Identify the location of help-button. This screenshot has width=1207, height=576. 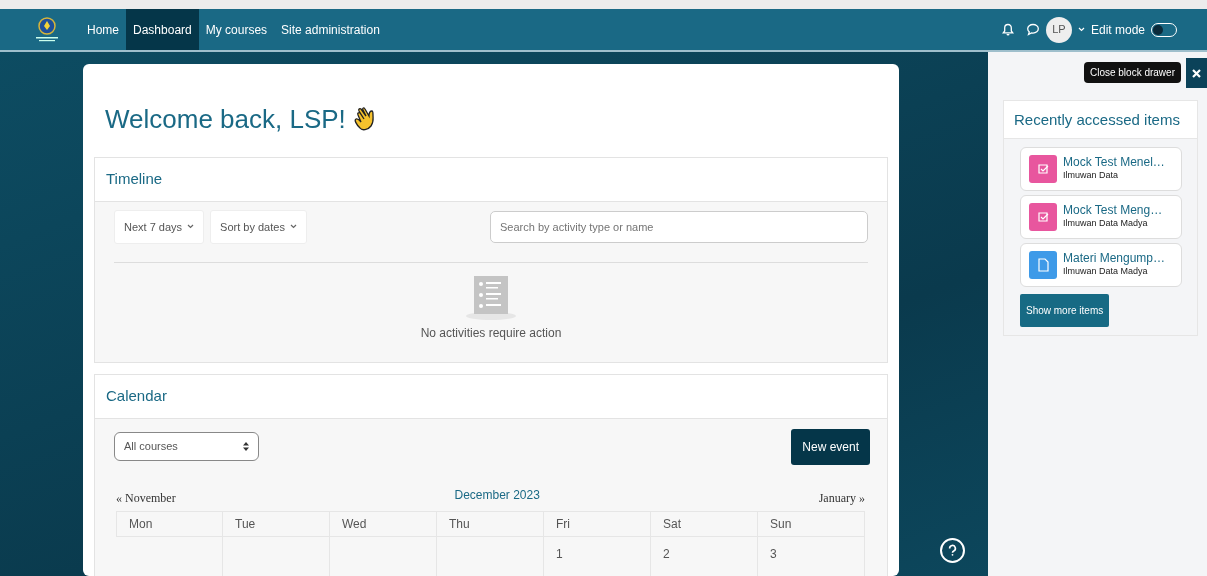
(952, 550).